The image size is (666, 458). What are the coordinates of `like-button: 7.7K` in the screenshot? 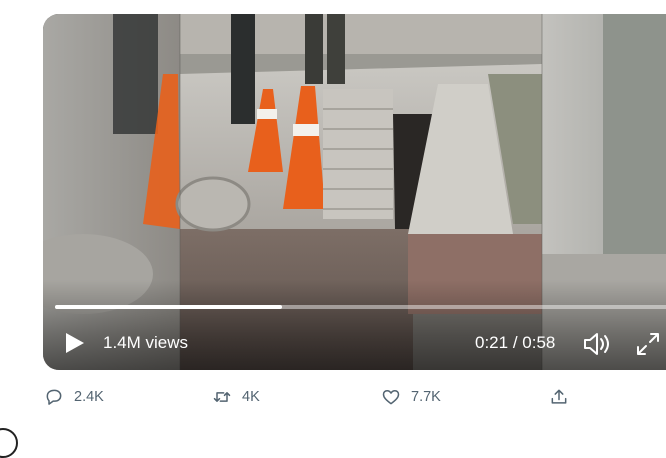 It's located at (411, 397).